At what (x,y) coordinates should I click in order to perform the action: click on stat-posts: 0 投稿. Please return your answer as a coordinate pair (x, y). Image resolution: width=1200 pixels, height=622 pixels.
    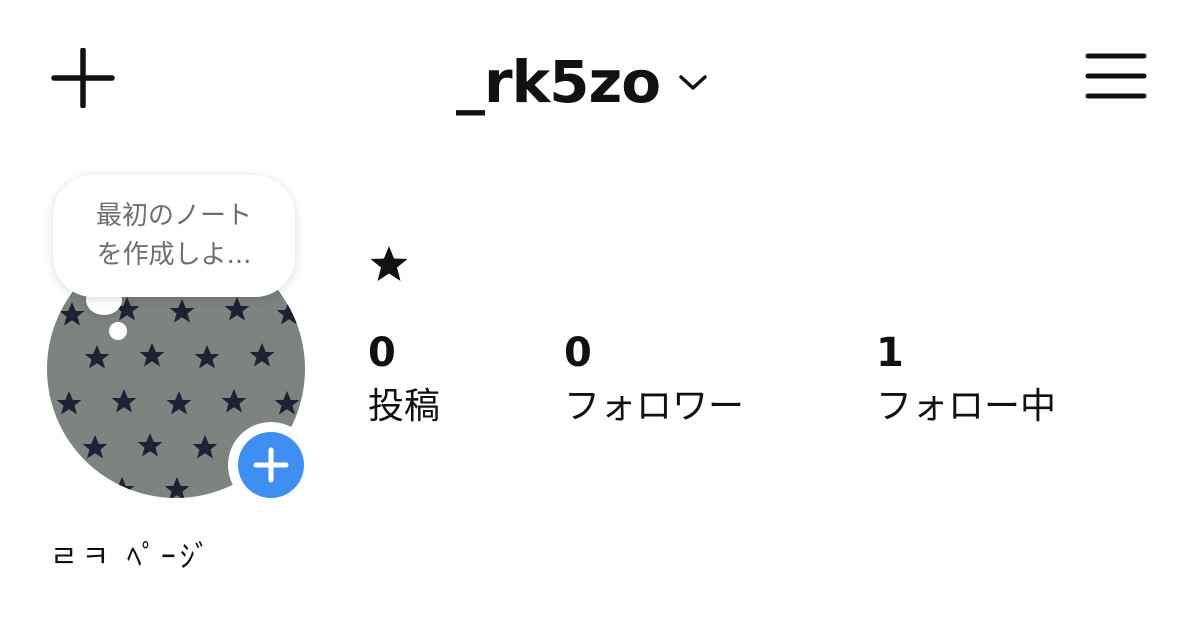
    Looking at the image, I should click on (404, 381).